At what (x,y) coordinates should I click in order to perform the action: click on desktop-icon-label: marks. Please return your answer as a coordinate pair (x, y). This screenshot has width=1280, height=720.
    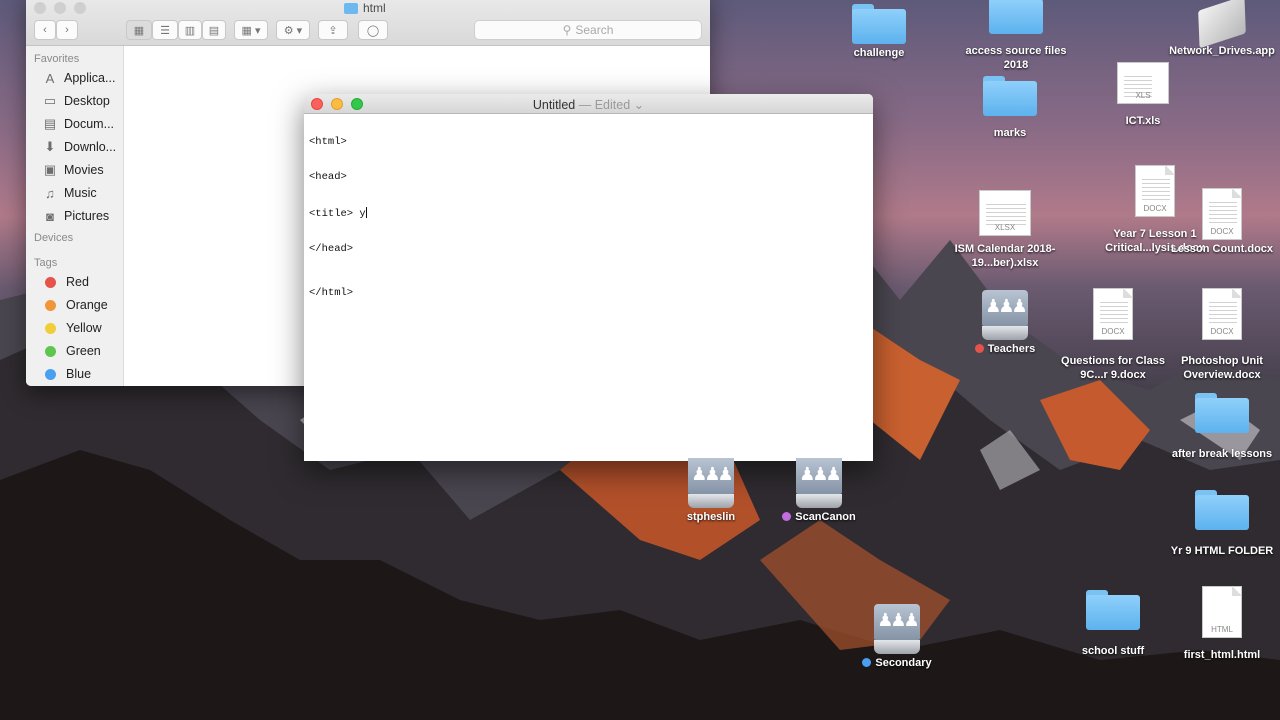
    Looking at the image, I should click on (1010, 133).